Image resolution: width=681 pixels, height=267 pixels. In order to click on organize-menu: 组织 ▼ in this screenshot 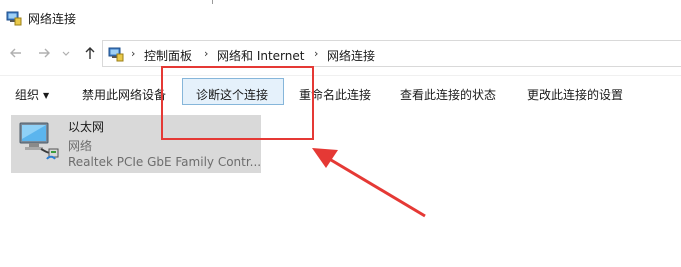, I will do `click(32, 94)`.